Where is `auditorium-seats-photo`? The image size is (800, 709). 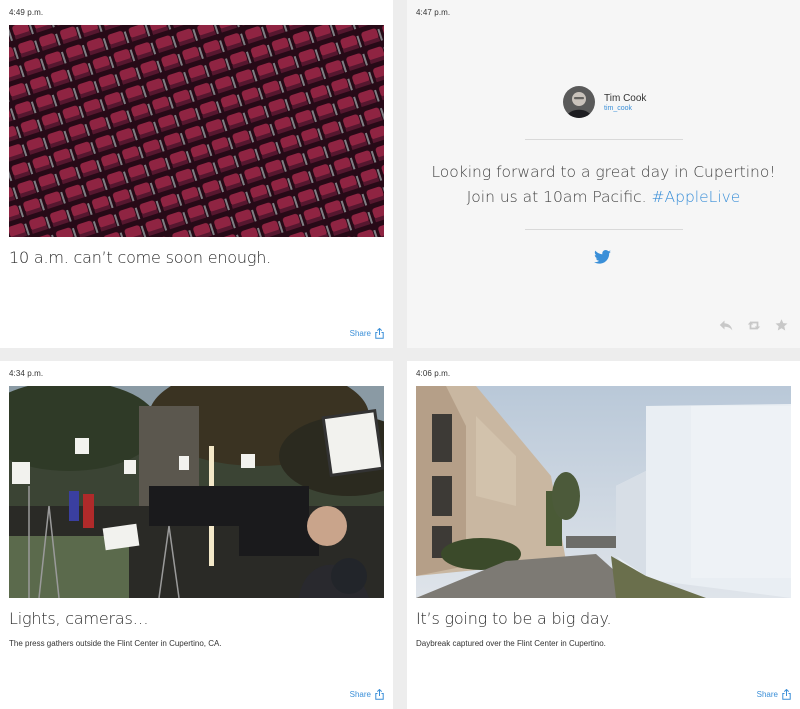
auditorium-seats-photo is located at coordinates (196, 131).